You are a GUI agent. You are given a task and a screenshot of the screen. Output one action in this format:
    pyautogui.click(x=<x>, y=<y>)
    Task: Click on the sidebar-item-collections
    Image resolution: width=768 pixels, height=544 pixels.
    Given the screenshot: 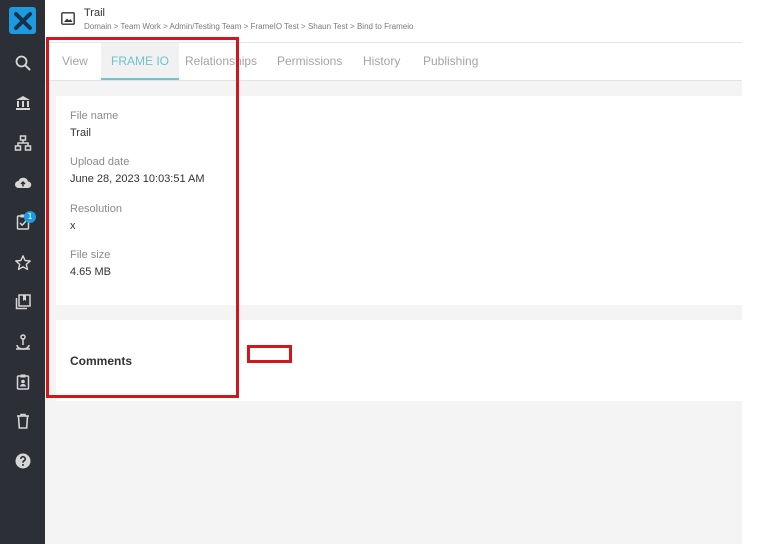 What is the action you would take?
    pyautogui.click(x=22, y=302)
    